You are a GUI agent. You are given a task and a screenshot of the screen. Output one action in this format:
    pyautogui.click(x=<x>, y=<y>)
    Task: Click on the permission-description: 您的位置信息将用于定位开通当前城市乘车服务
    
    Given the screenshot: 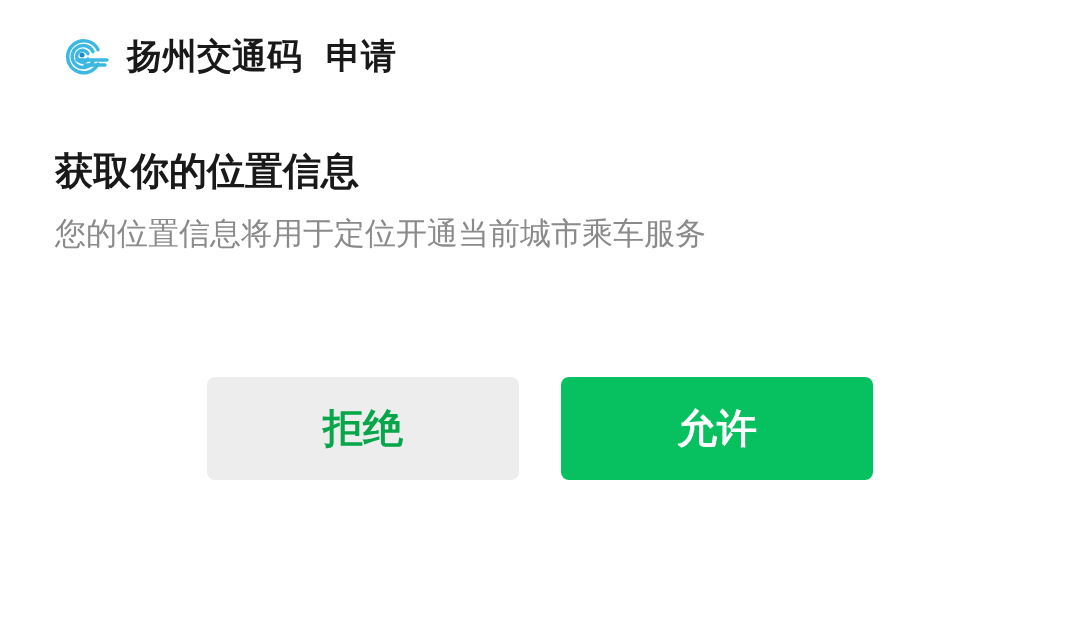 What is the action you would take?
    pyautogui.click(x=381, y=233)
    